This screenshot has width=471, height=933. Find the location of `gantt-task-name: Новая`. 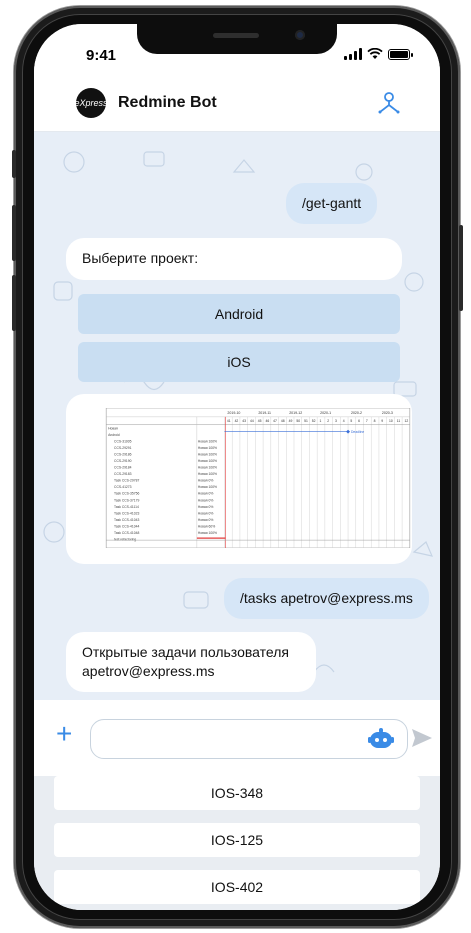

gantt-task-name: Новая is located at coordinates (113, 429).